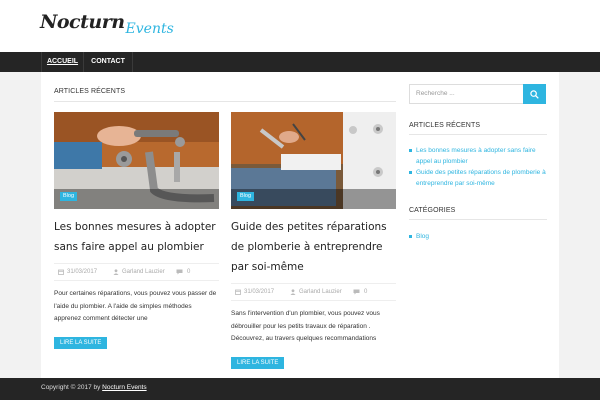  I want to click on logo-sub-text: Events, so click(149, 29).